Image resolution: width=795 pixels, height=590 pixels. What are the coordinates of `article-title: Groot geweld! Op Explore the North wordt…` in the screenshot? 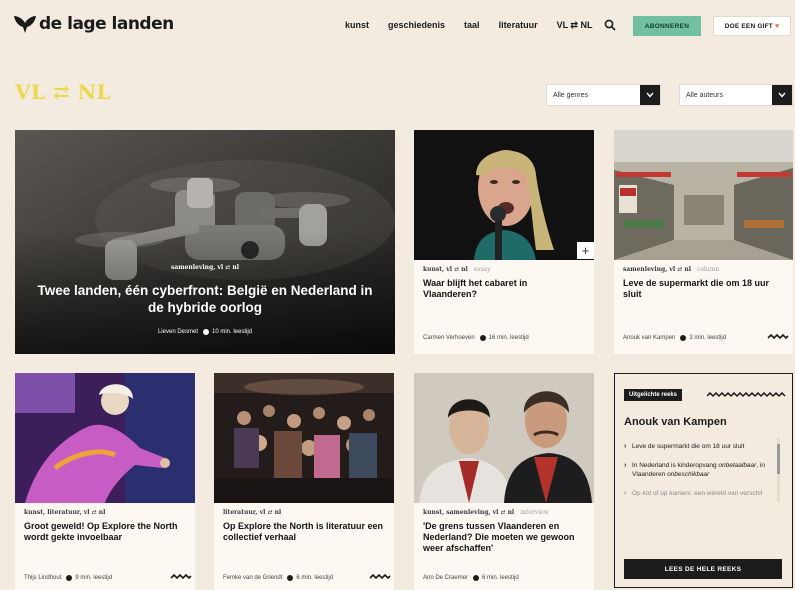 It's located at (106, 532).